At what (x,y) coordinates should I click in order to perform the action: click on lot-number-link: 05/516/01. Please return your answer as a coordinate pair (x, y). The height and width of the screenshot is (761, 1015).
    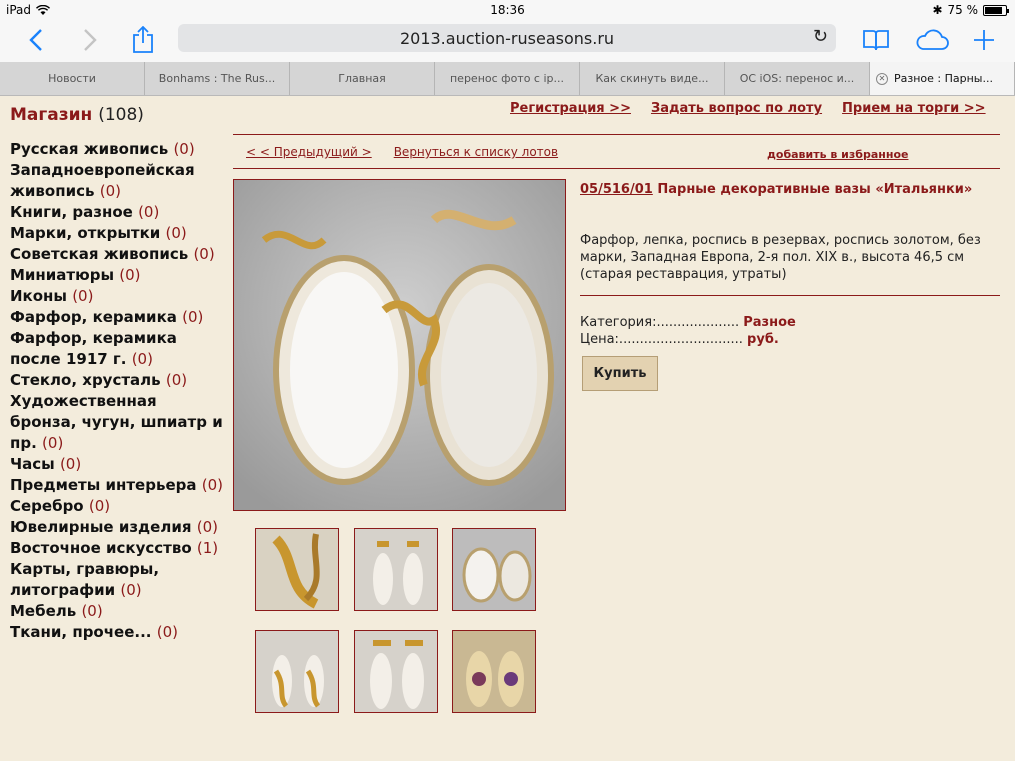
    Looking at the image, I should click on (616, 189).